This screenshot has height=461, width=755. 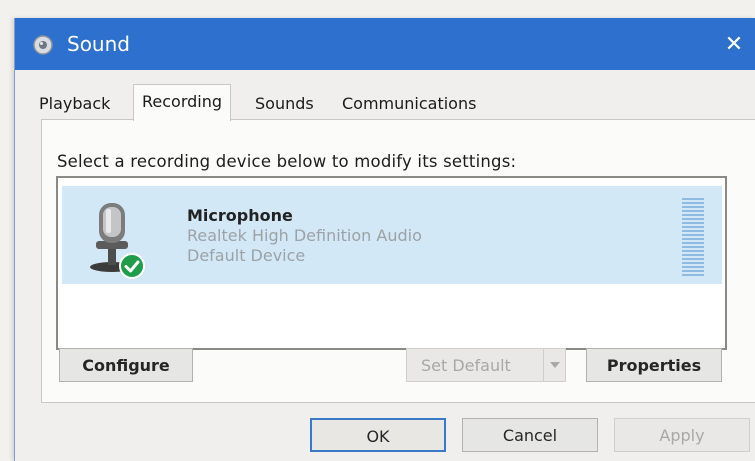 What do you see at coordinates (385, 44) in the screenshot?
I see `title-bar: Sound ✕` at bounding box center [385, 44].